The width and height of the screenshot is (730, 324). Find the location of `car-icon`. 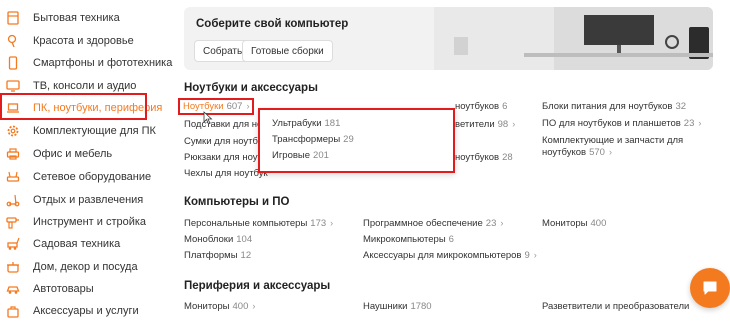

car-icon is located at coordinates (13, 289).